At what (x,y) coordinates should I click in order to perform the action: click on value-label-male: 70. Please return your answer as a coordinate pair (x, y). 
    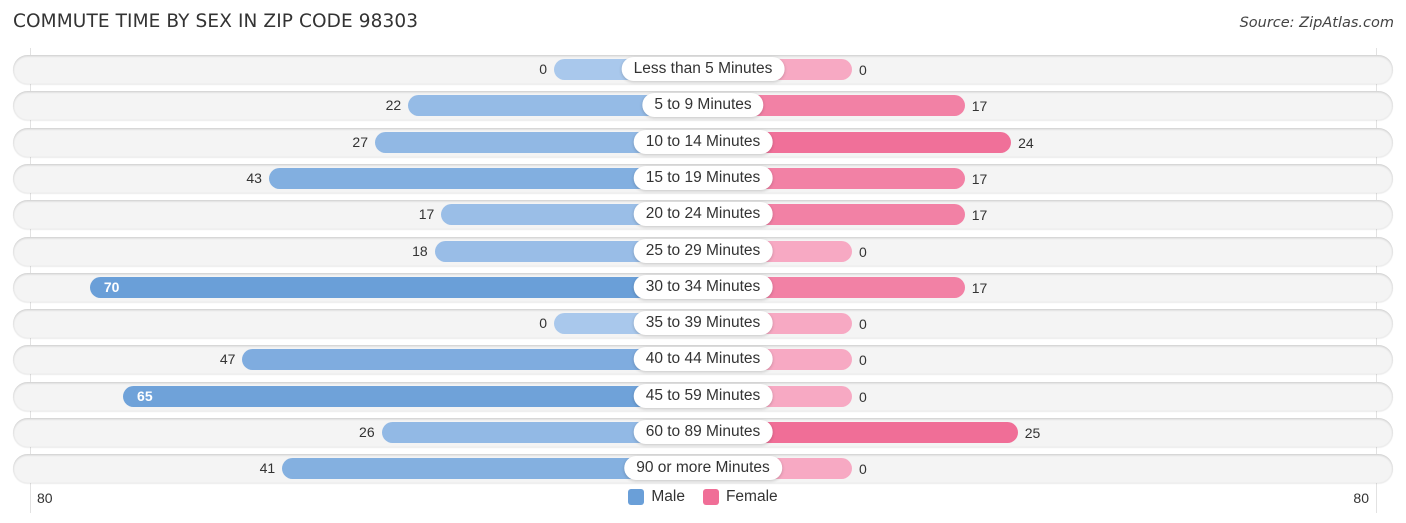
    Looking at the image, I should click on (111, 286).